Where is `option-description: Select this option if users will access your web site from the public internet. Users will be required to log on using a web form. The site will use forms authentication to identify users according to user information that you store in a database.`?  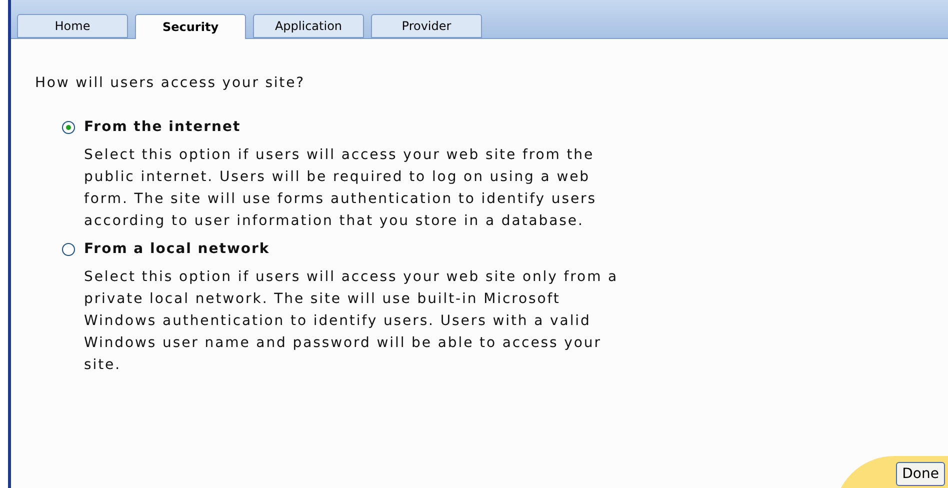
option-description: Select this option if users will access your web site from the public internet. Users will be required to log on using a web form. The site will use forms authentication to identify users according to user information that you store in a database. is located at coordinates (341, 188).